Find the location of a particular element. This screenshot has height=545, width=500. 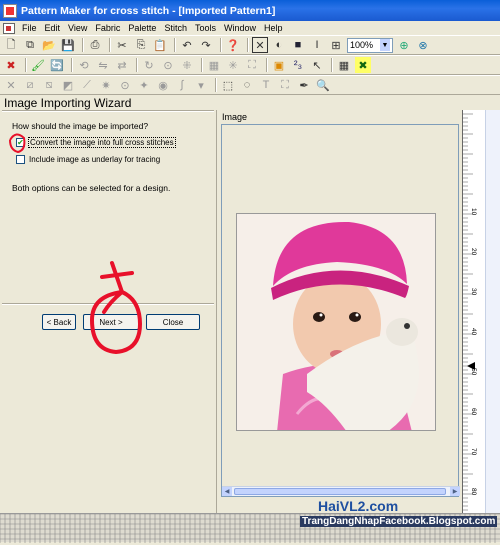

watermark-site: HaiVL2.com is located at coordinates (358, 506).